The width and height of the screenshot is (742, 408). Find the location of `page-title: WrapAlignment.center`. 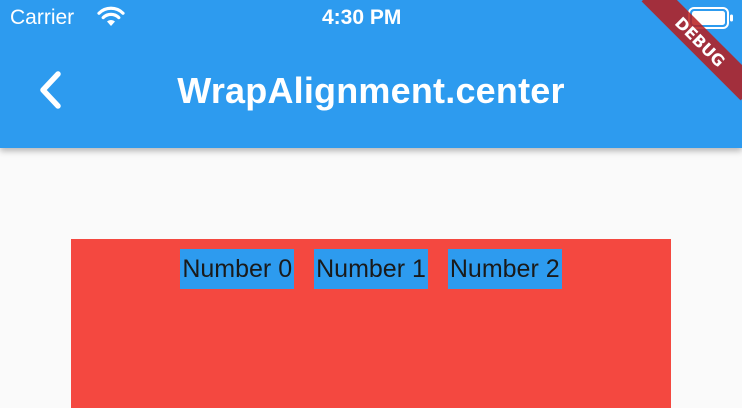

page-title: WrapAlignment.center is located at coordinates (371, 90).